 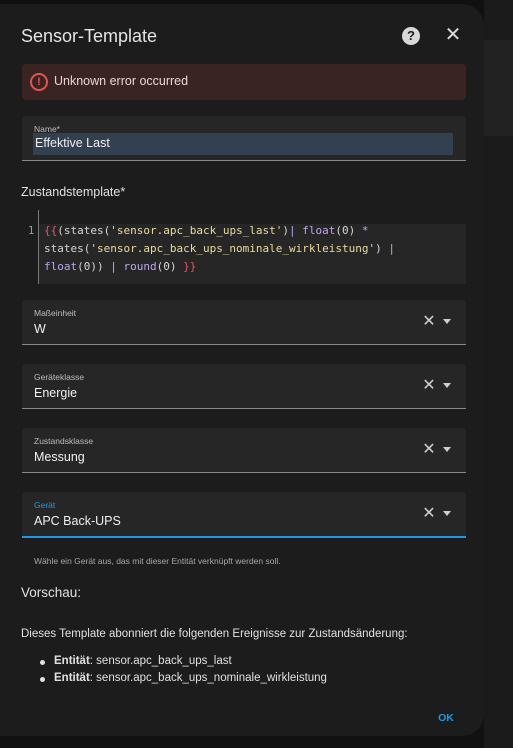 What do you see at coordinates (244, 322) in the screenshot?
I see `unit-field: Maßeinheit W ✕` at bounding box center [244, 322].